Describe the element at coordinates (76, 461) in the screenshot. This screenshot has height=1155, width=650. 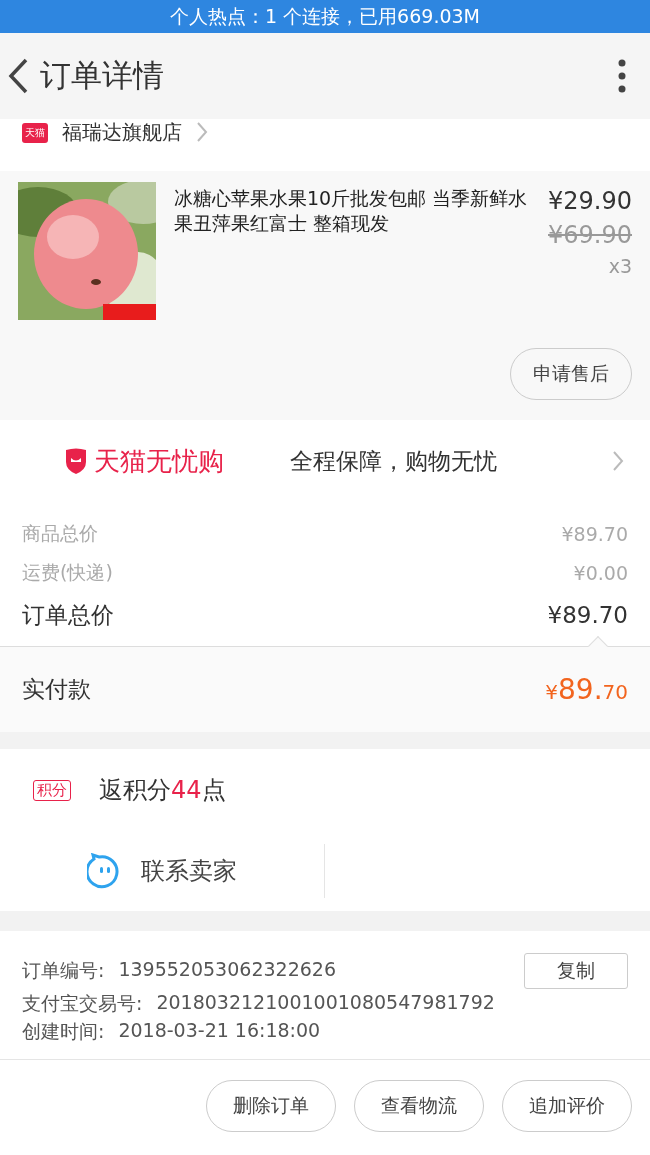
I see `shield-icon` at that location.